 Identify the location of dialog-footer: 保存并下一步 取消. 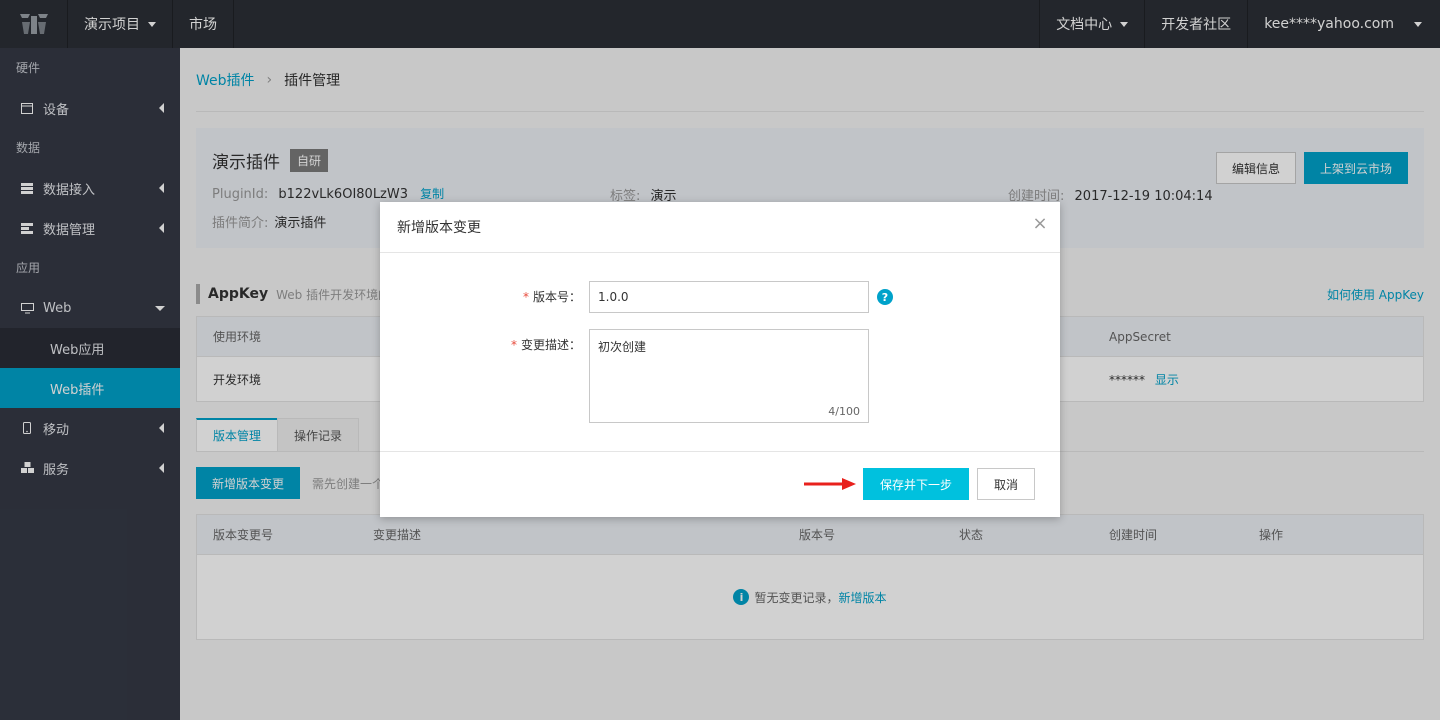
(720, 484).